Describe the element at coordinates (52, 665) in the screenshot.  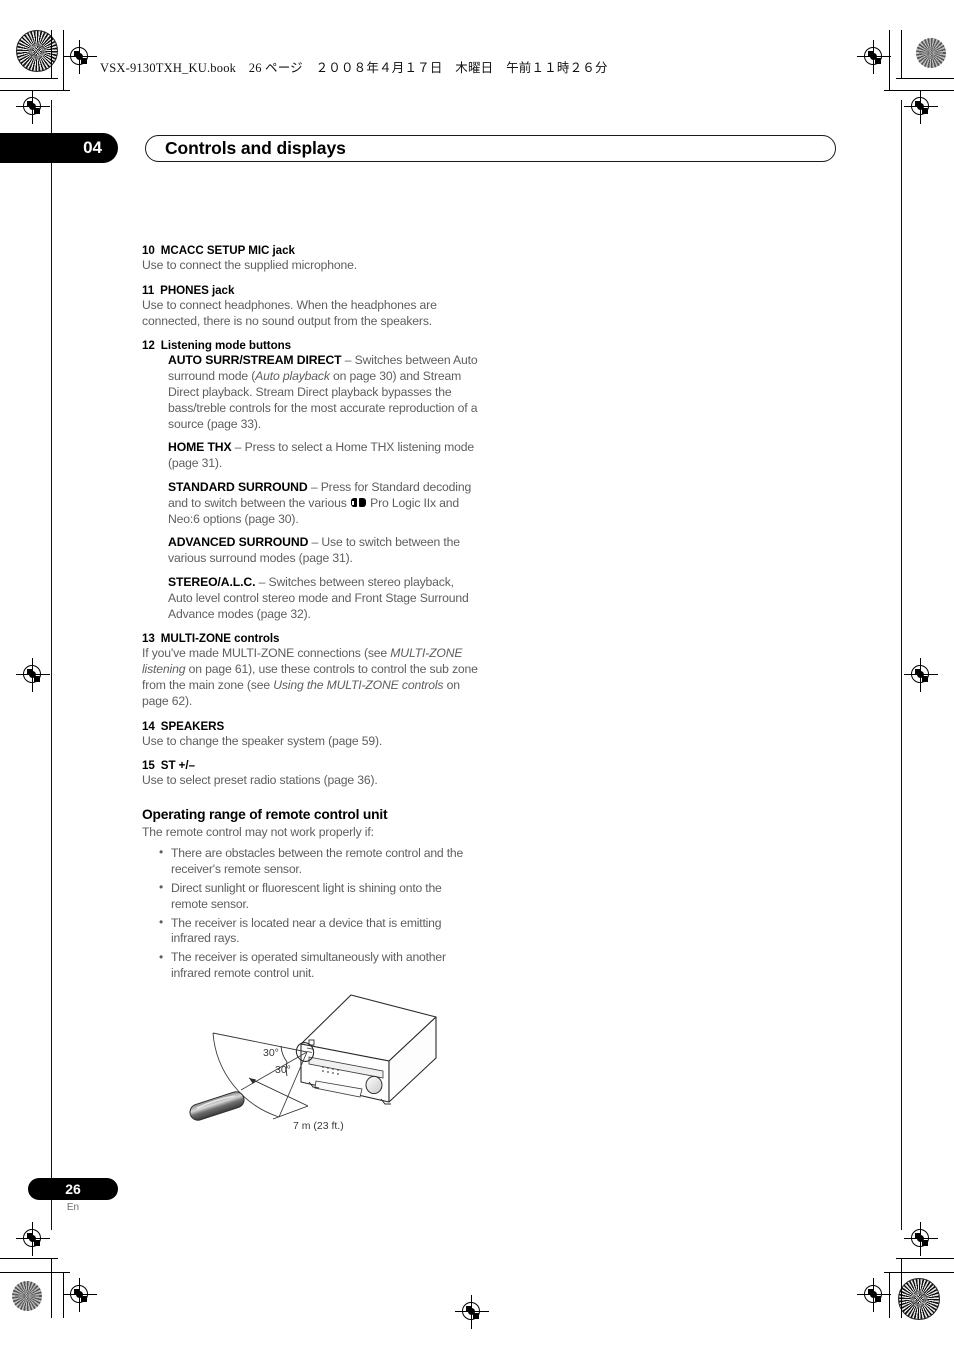
I see `trim-guide-vertical-left` at that location.